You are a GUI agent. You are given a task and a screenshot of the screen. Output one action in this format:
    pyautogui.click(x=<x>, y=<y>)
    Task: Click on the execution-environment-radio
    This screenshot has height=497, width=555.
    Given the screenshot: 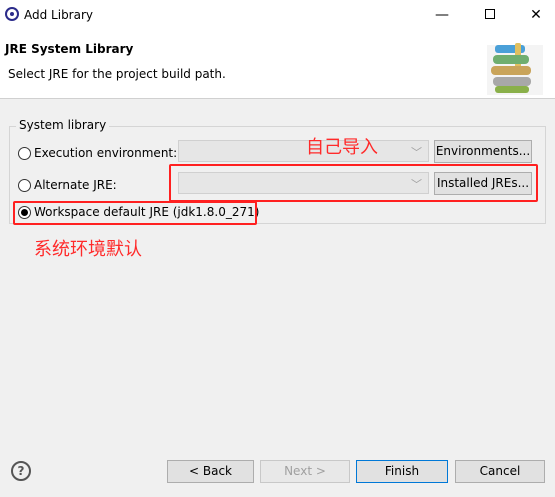 What is the action you would take?
    pyautogui.click(x=24, y=153)
    